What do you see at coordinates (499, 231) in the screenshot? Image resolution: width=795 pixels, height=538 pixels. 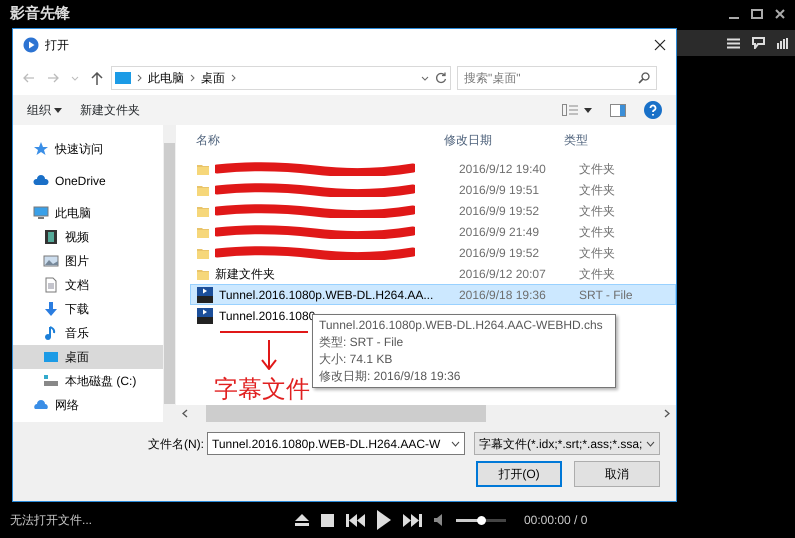 I see `modified-date: 2016/9/9 21:49` at bounding box center [499, 231].